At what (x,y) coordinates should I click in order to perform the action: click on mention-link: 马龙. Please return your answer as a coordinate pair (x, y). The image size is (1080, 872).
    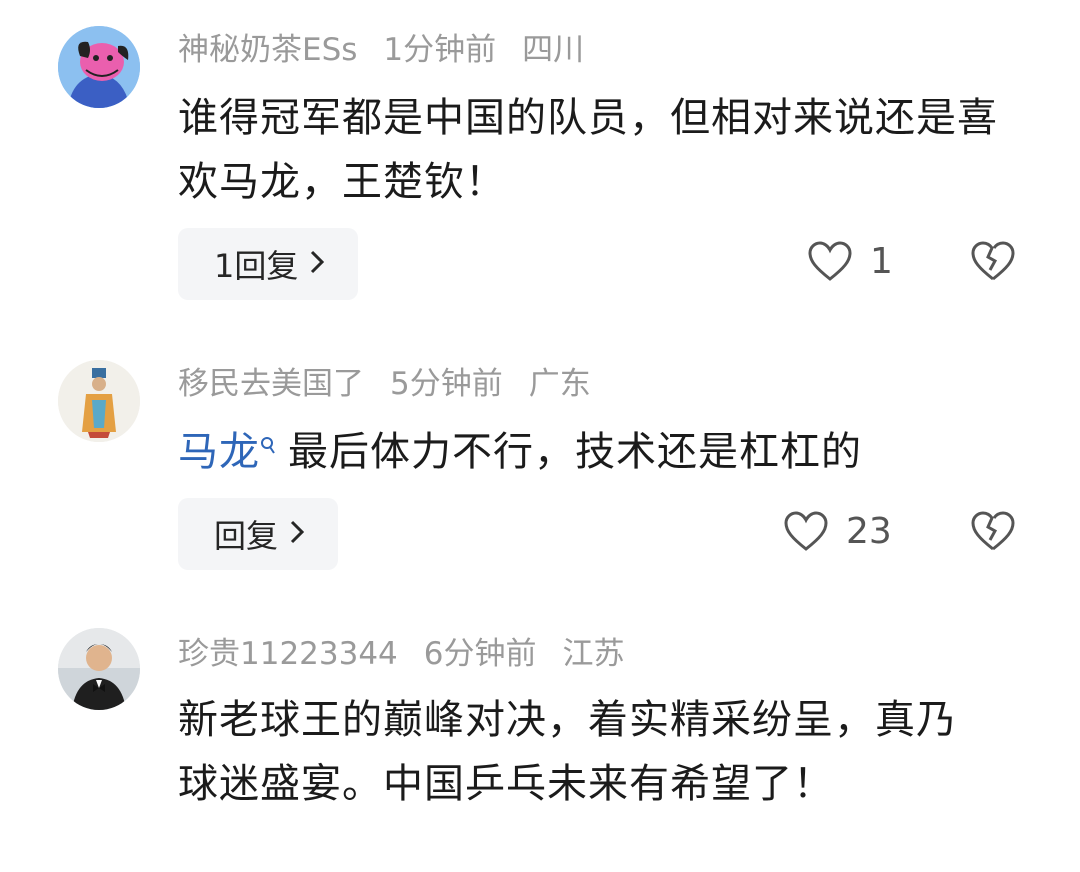
    Looking at the image, I should click on (233, 452).